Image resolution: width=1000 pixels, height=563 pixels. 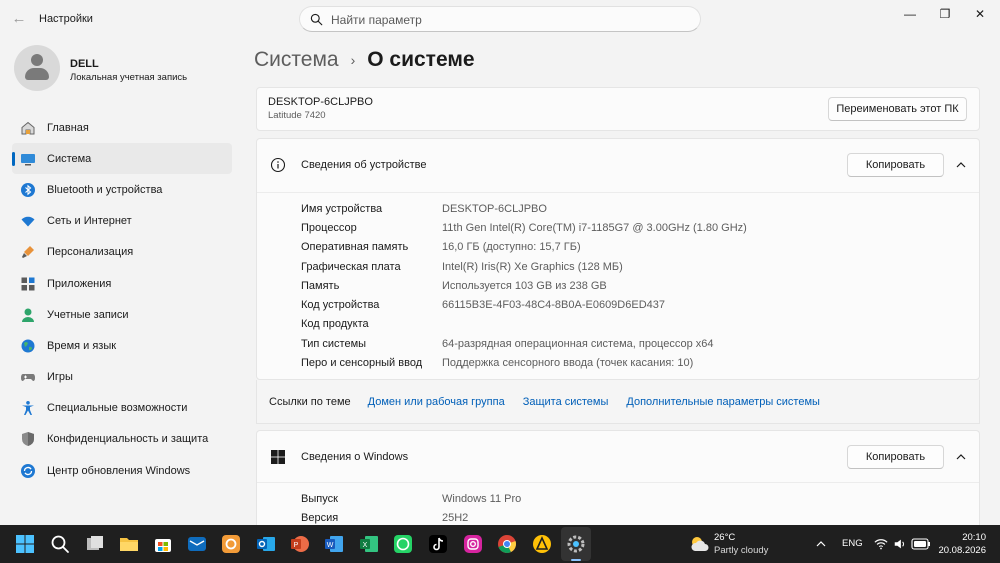 I want to click on task-view-icon, so click(x=95, y=544).